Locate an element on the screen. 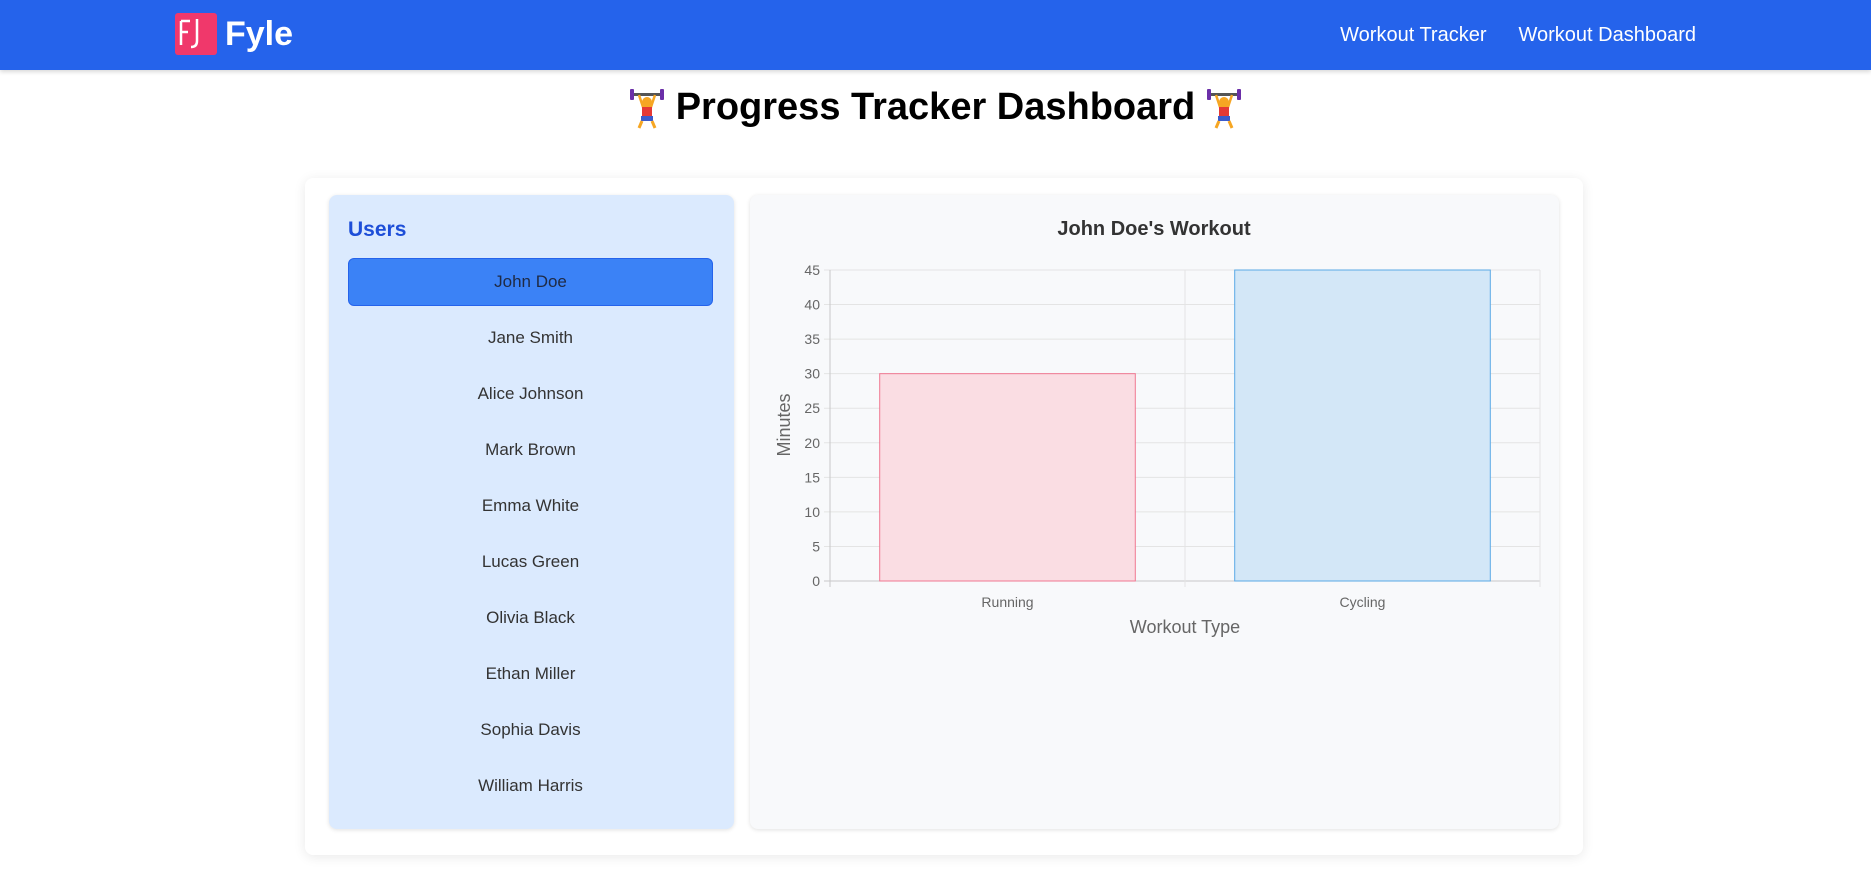  nav-links: Workout Tracker Workout Dashboard is located at coordinates (1518, 35).